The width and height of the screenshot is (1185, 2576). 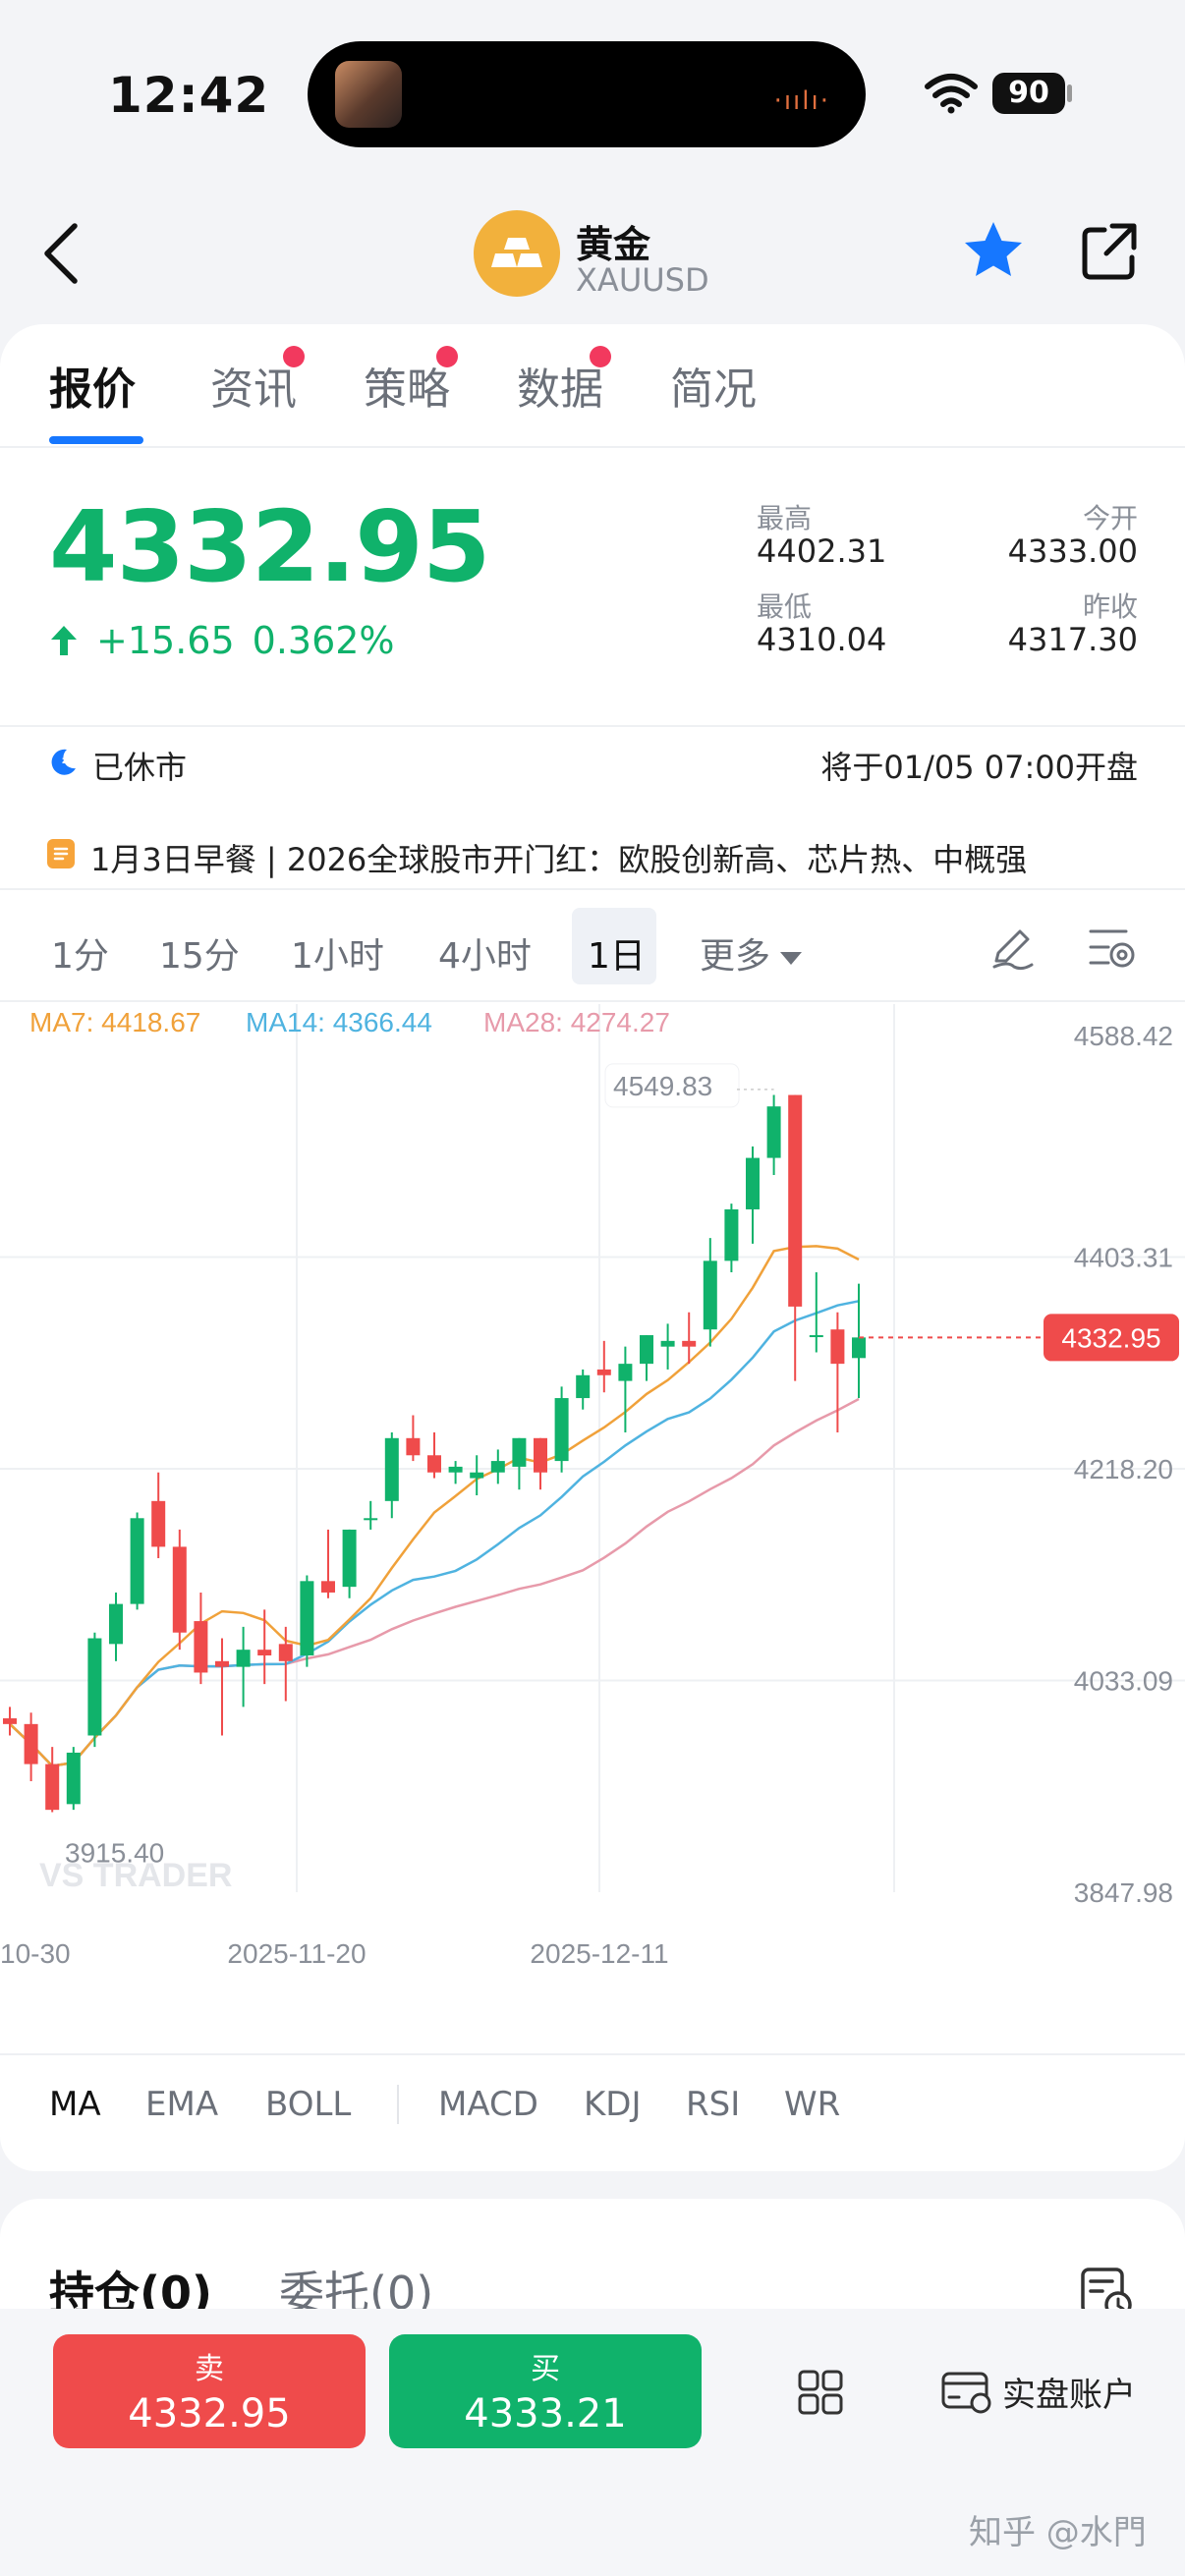 What do you see at coordinates (546, 2413) in the screenshot?
I see `buy-price: 4333.21` at bounding box center [546, 2413].